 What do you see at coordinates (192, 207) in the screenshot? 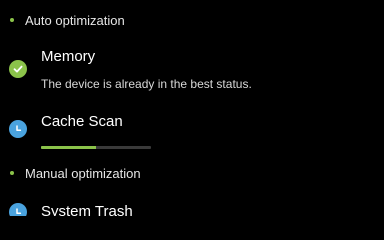
I see `system-trash-item: System Trash` at bounding box center [192, 207].